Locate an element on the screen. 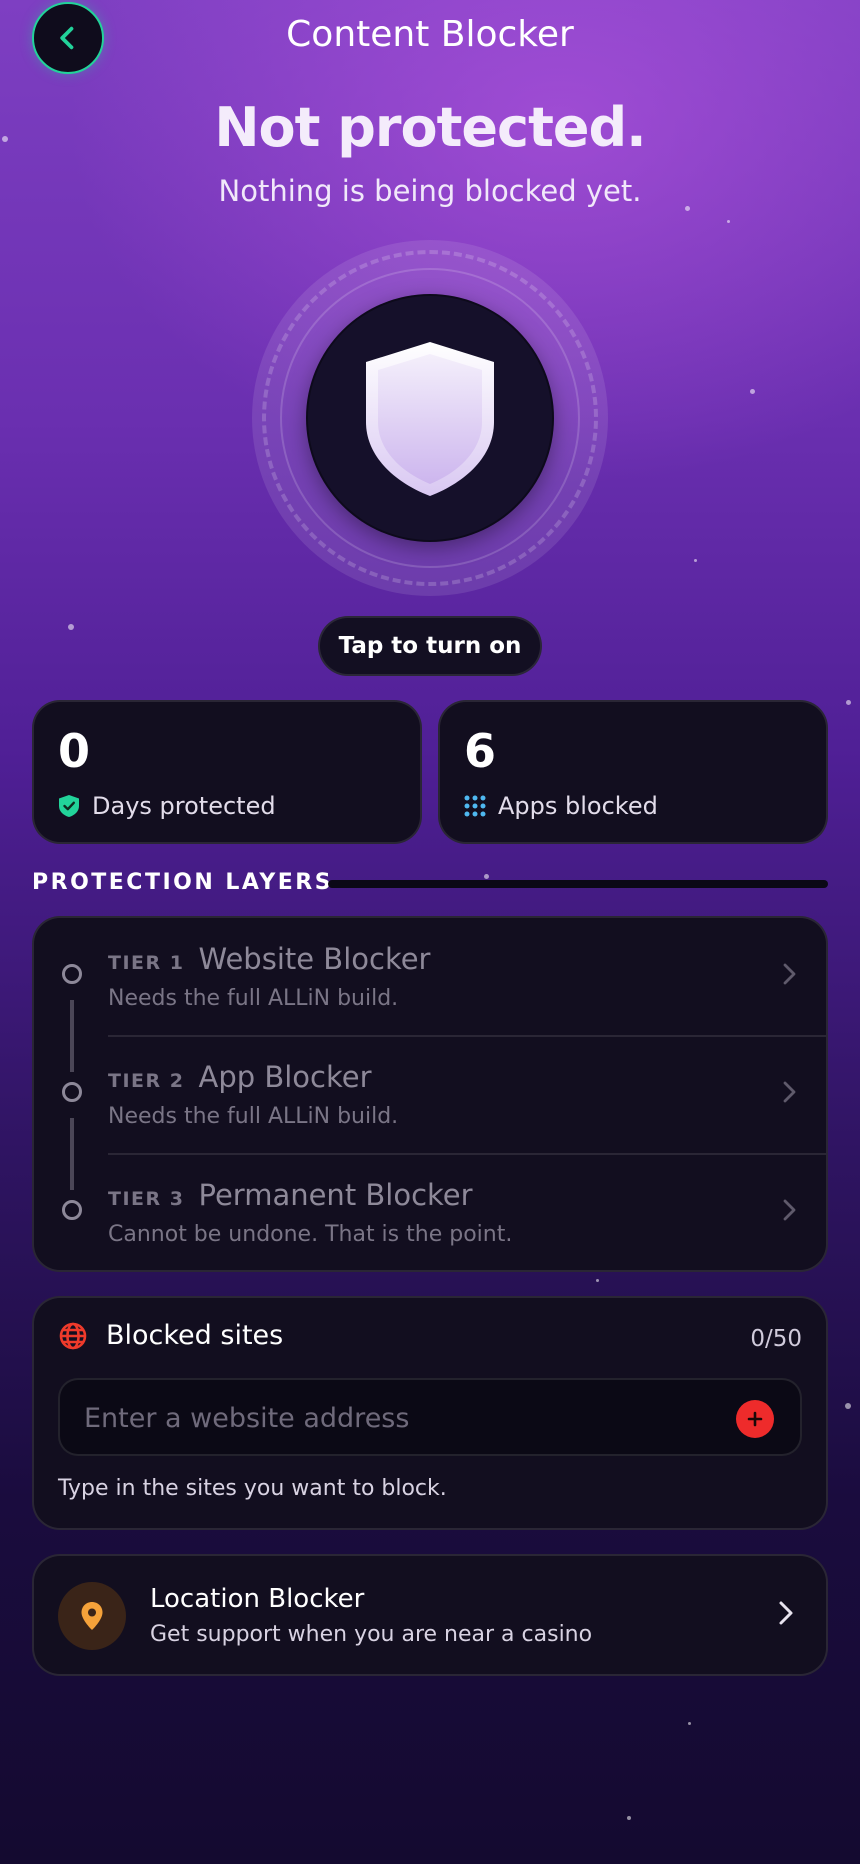  tier-tag: TIER 2 is located at coordinates (146, 1081).